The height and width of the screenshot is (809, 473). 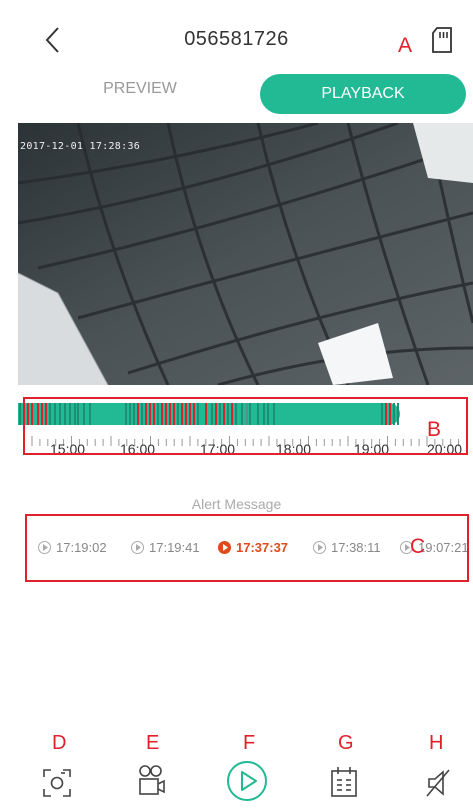 I want to click on calendar-button, so click(x=344, y=784).